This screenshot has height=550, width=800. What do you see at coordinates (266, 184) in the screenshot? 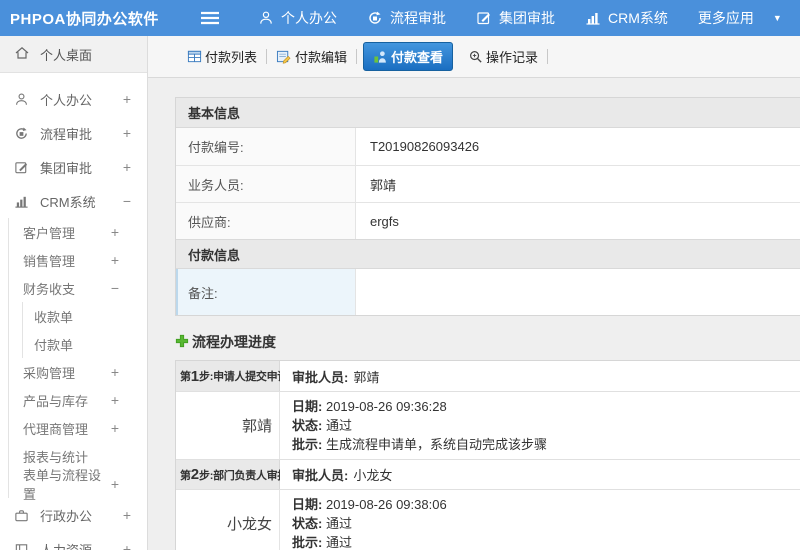
I see `field-label: 业务人员:` at bounding box center [266, 184].